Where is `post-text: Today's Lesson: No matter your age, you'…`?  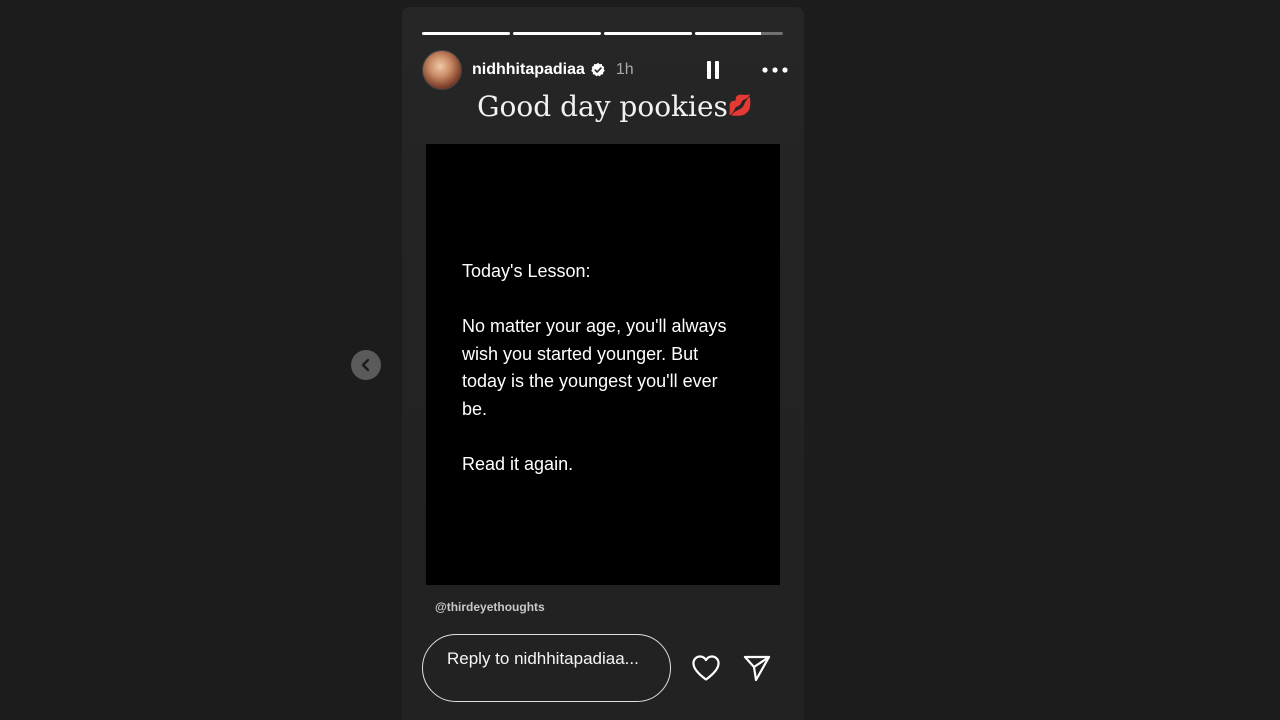 post-text: Today's Lesson: No matter your age, you'… is located at coordinates (602, 382).